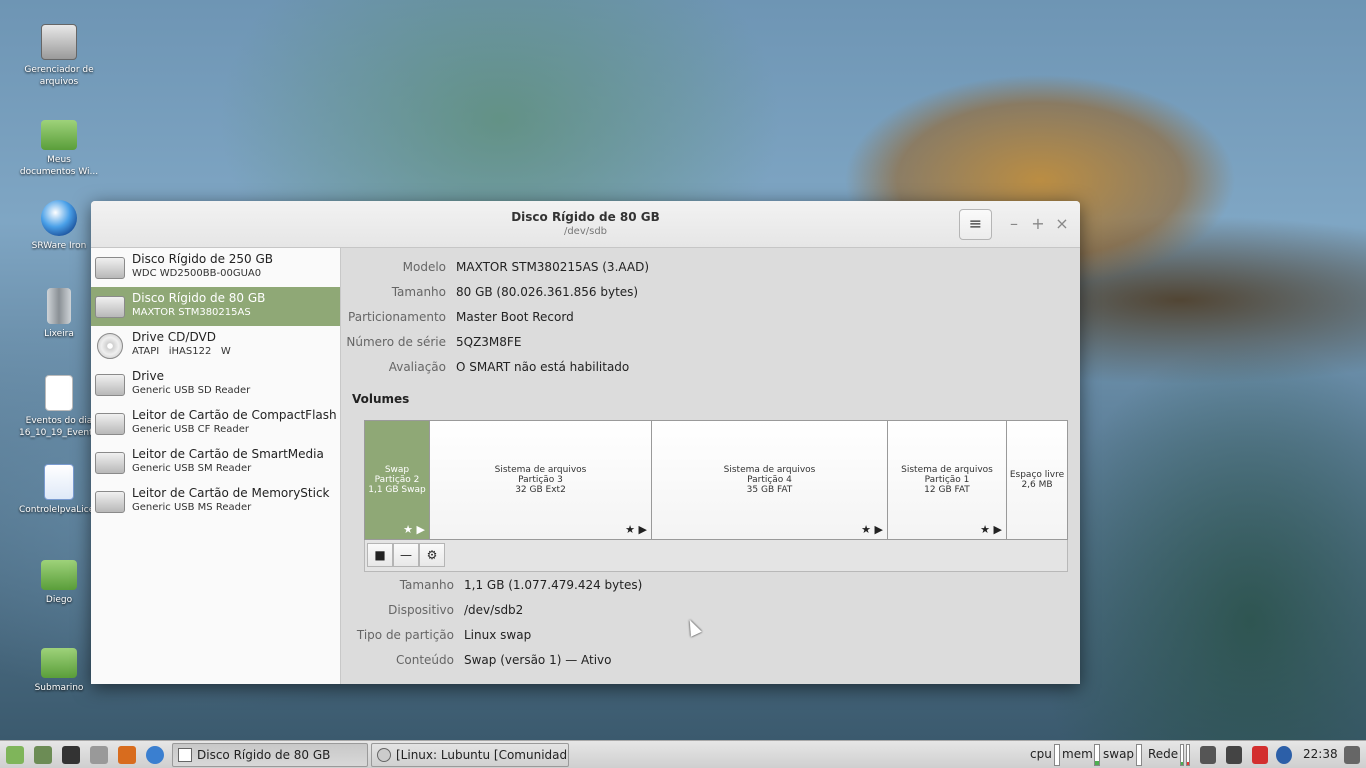  Describe the element at coordinates (1284, 755) in the screenshot. I see `shield-icon` at that location.